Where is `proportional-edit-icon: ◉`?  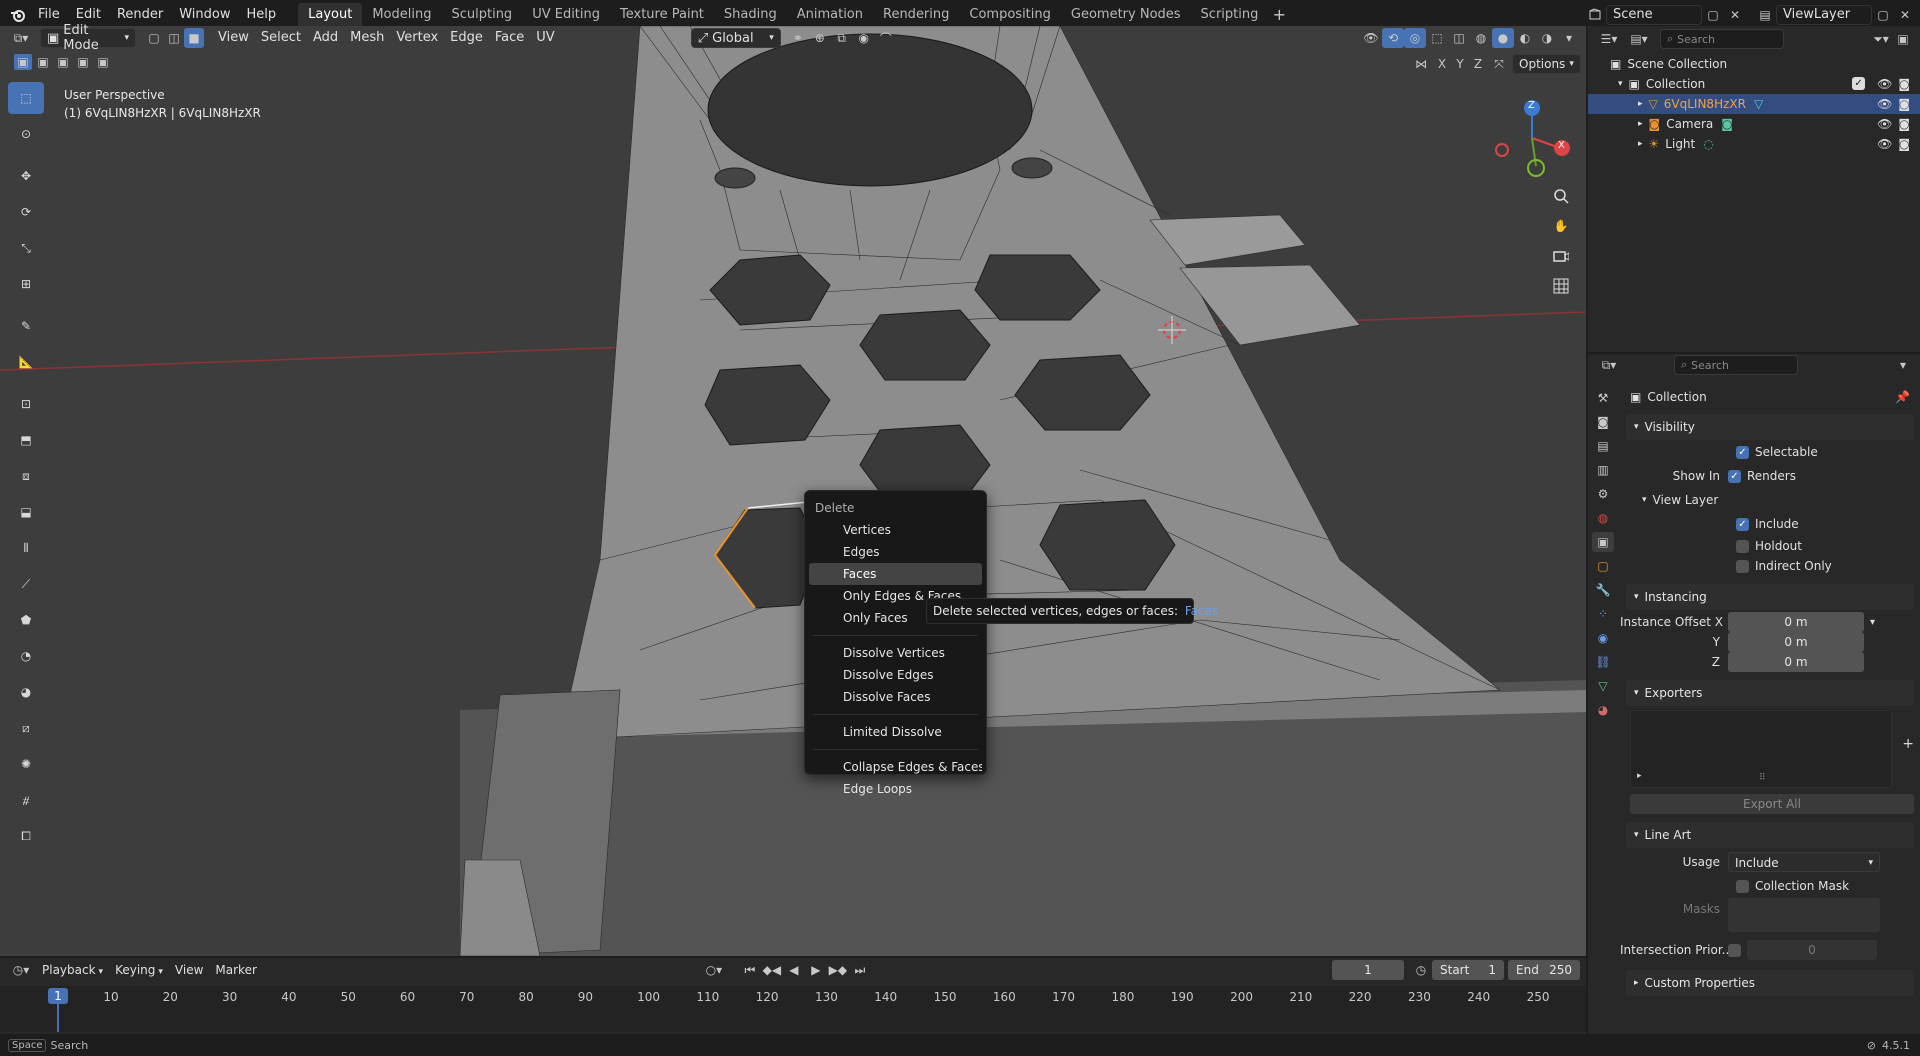
proportional-edit-icon: ◉ is located at coordinates (864, 38).